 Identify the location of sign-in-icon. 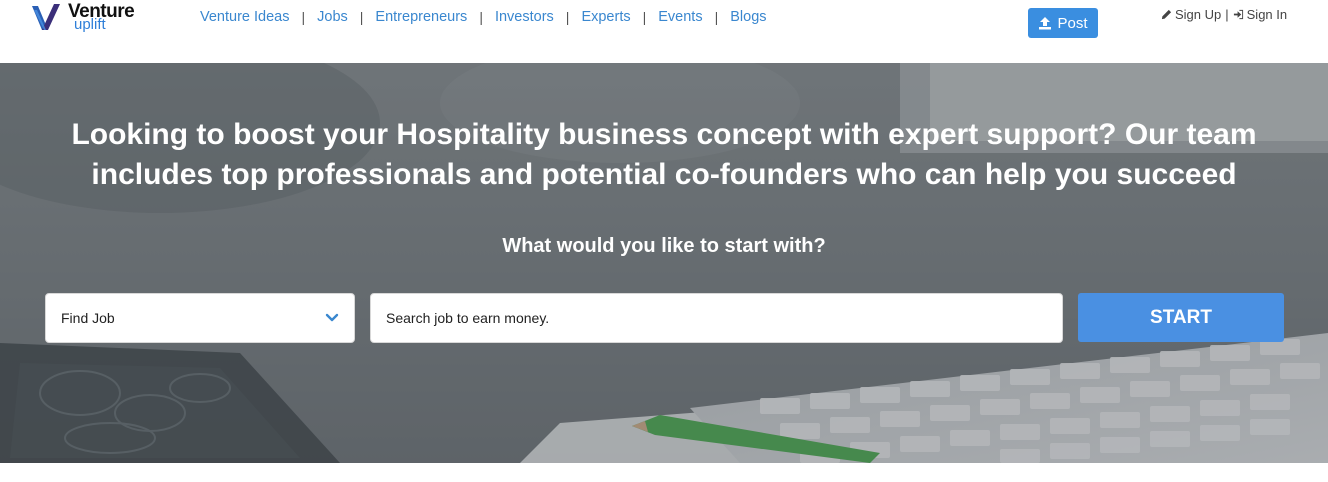
(1238, 14).